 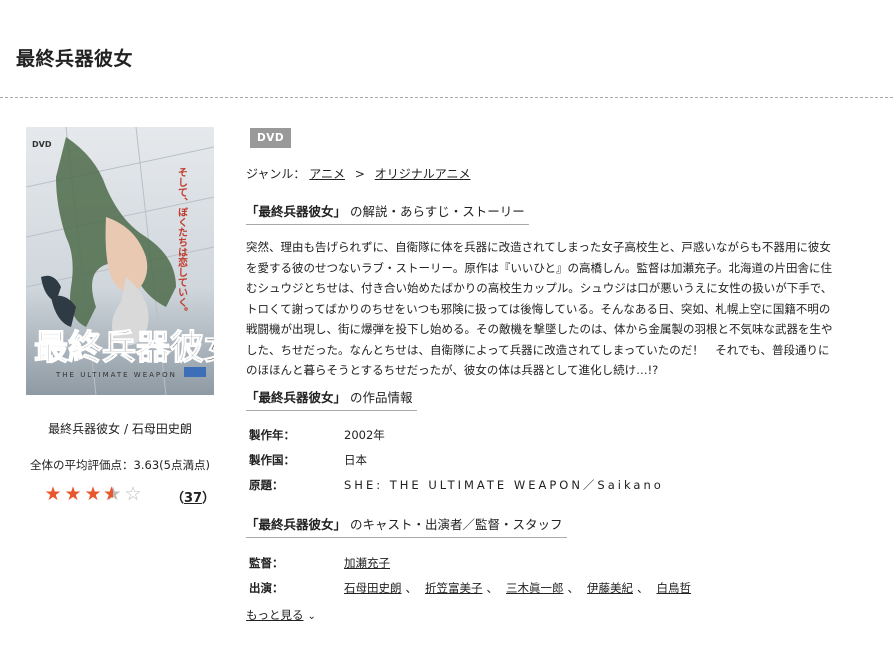 I want to click on info-row-year: 製作年： 2002年, so click(x=317, y=435).